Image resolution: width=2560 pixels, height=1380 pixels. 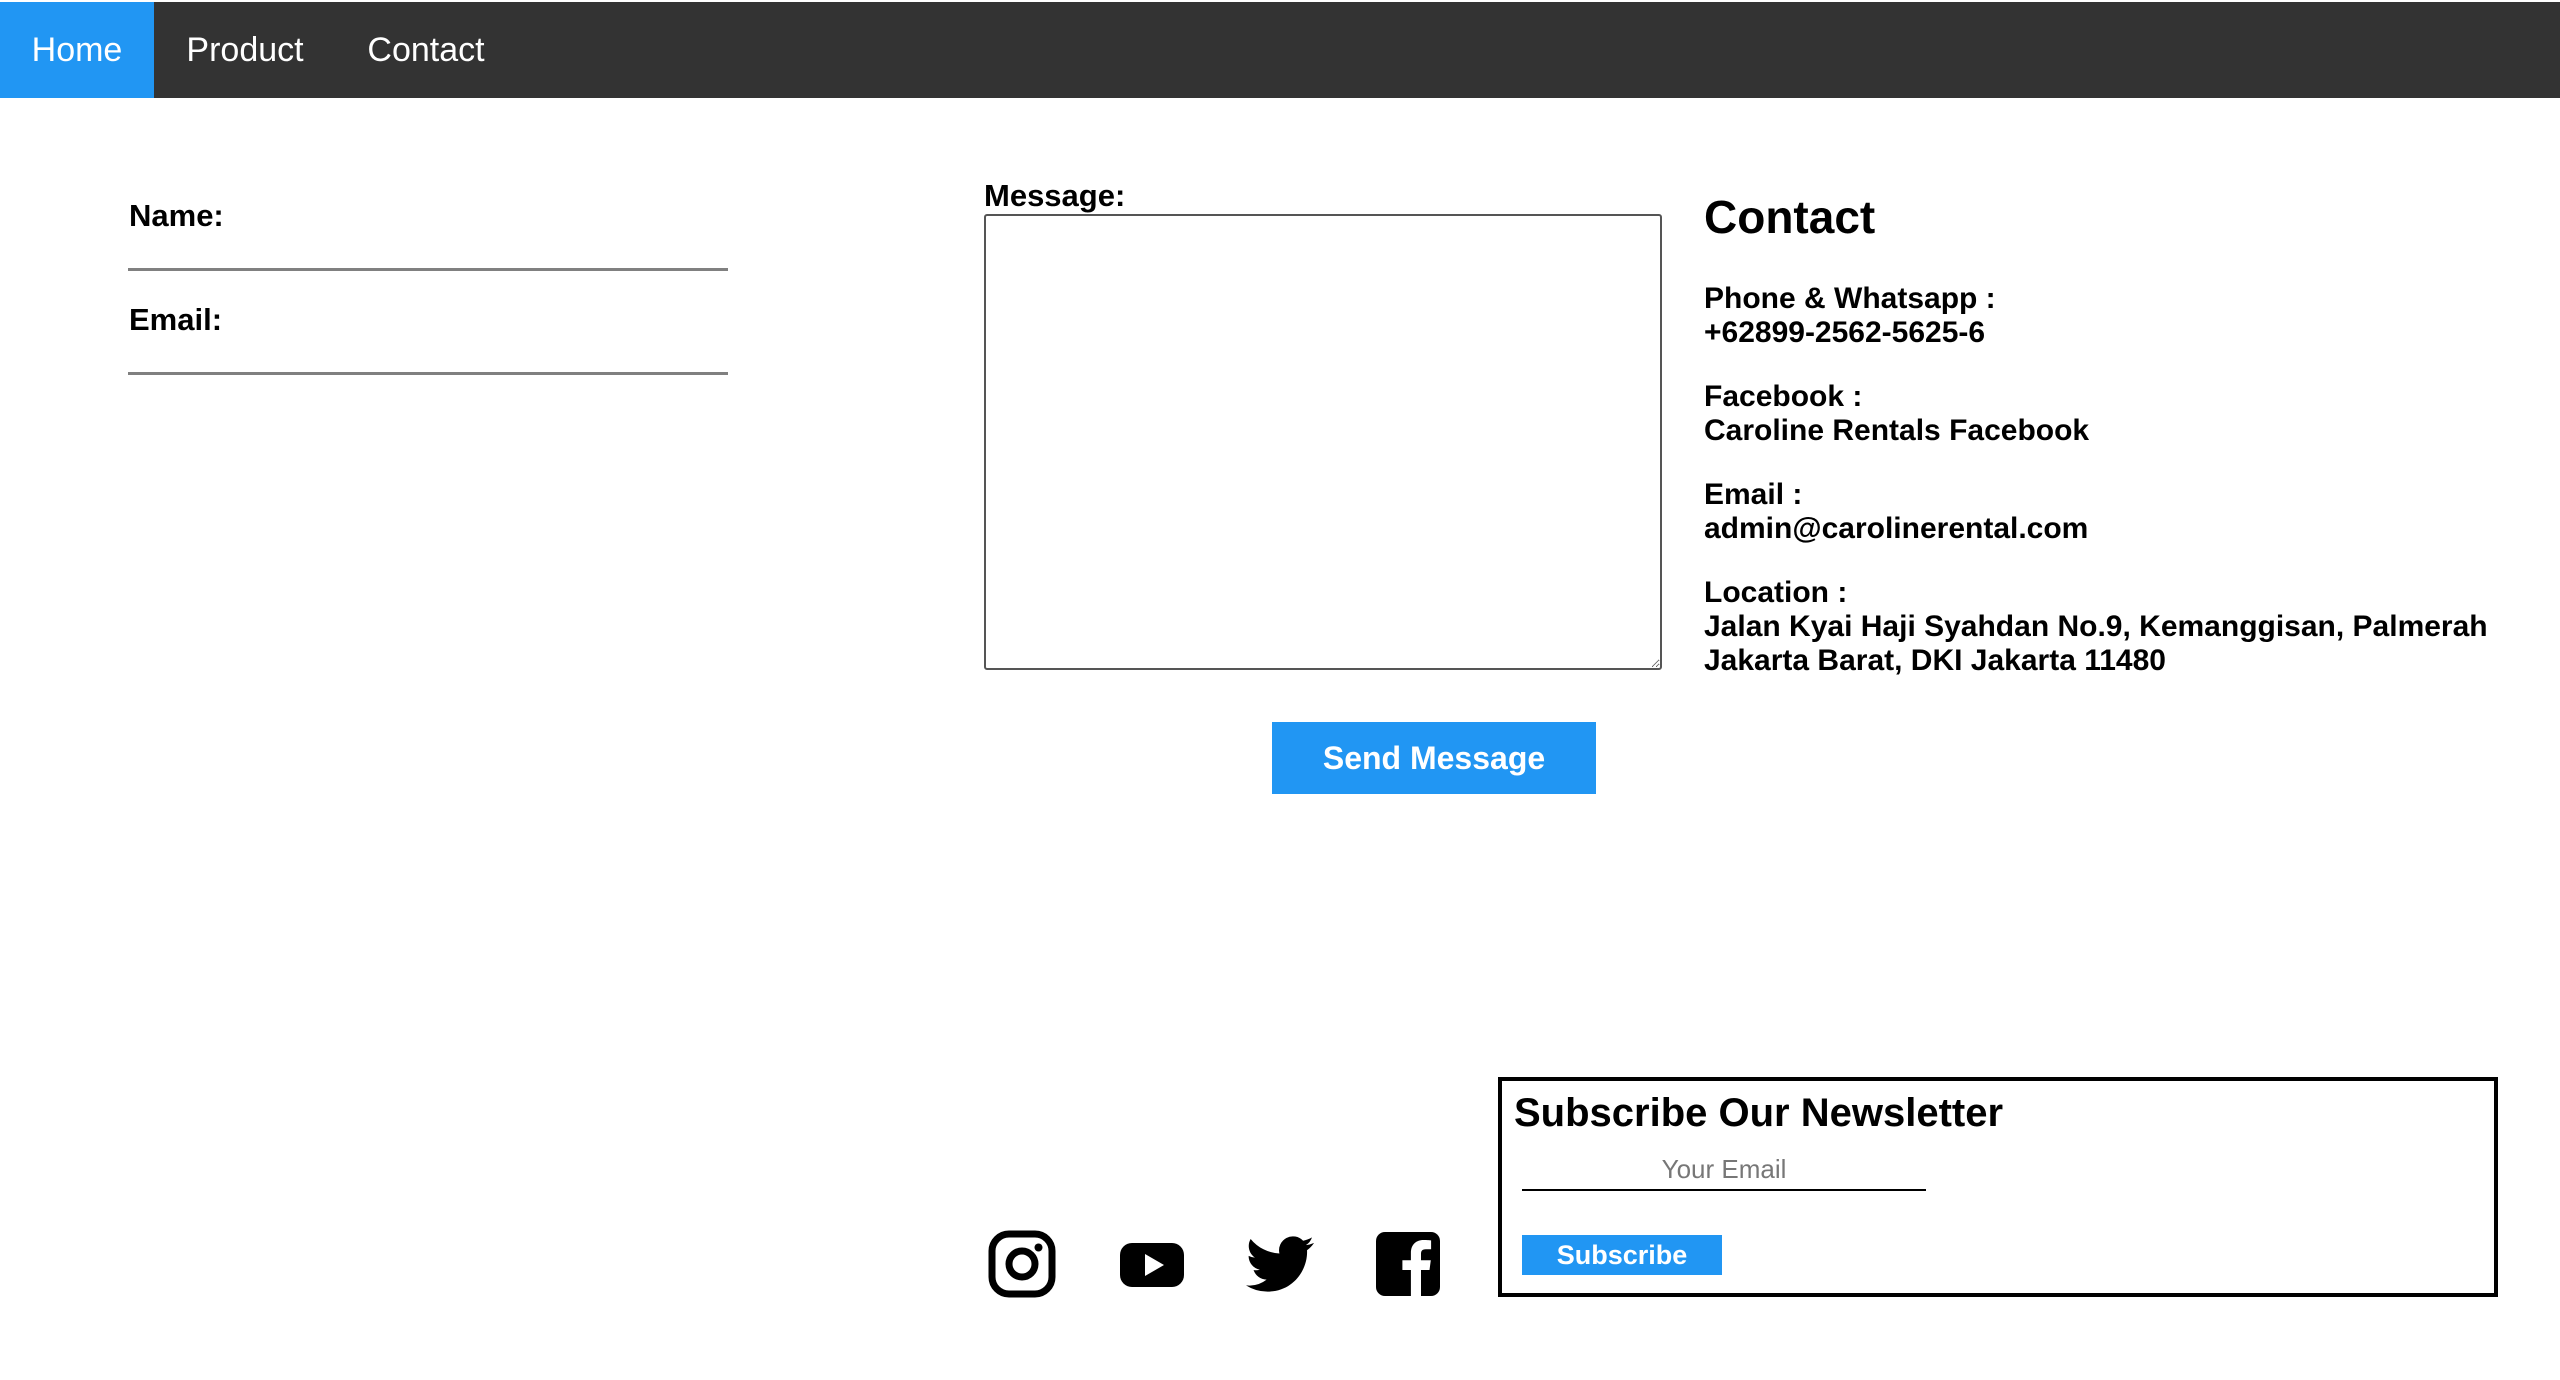 I want to click on email-input, so click(x=428, y=349).